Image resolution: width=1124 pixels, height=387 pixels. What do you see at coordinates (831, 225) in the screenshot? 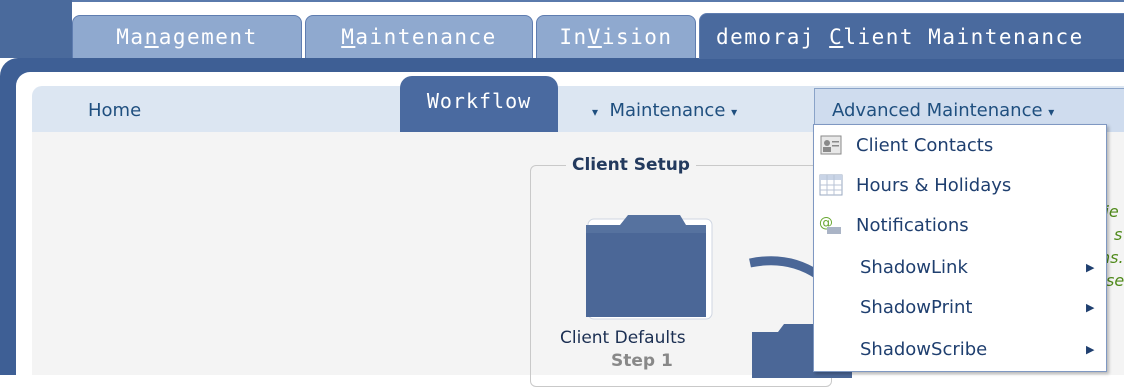
I see `notification-icon: @` at bounding box center [831, 225].